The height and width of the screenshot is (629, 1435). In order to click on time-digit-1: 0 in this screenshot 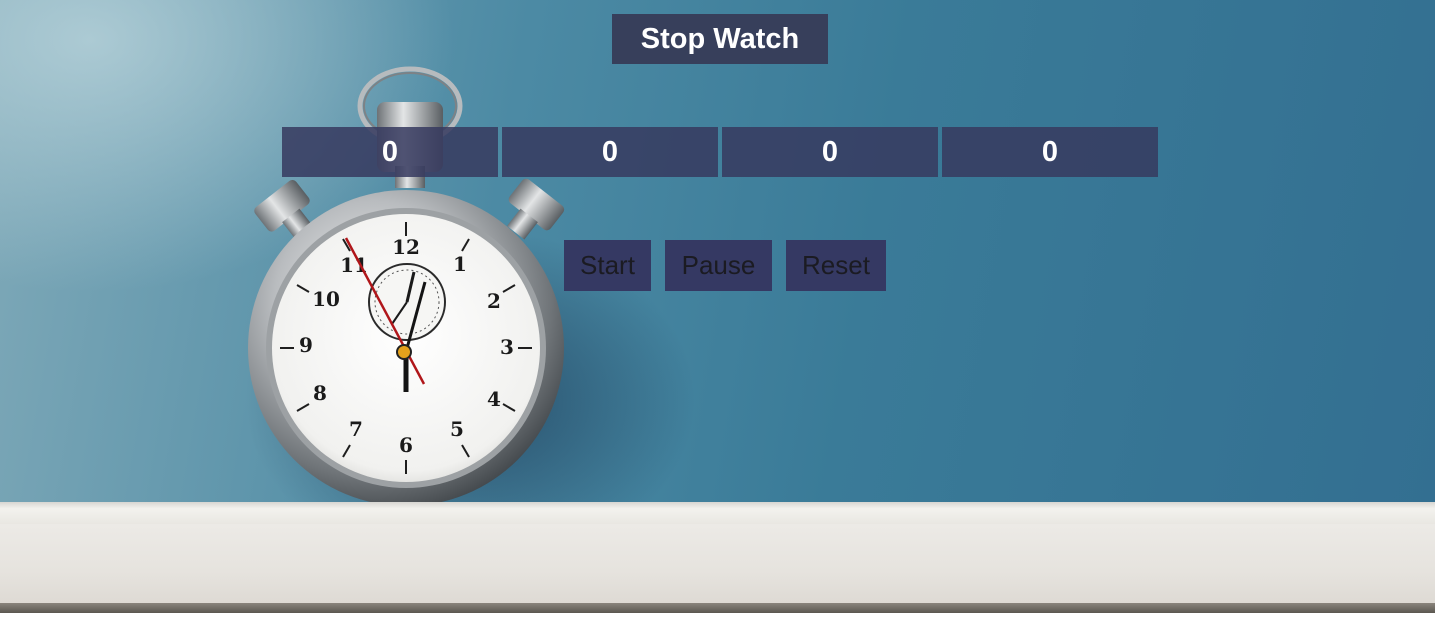, I will do `click(390, 152)`.